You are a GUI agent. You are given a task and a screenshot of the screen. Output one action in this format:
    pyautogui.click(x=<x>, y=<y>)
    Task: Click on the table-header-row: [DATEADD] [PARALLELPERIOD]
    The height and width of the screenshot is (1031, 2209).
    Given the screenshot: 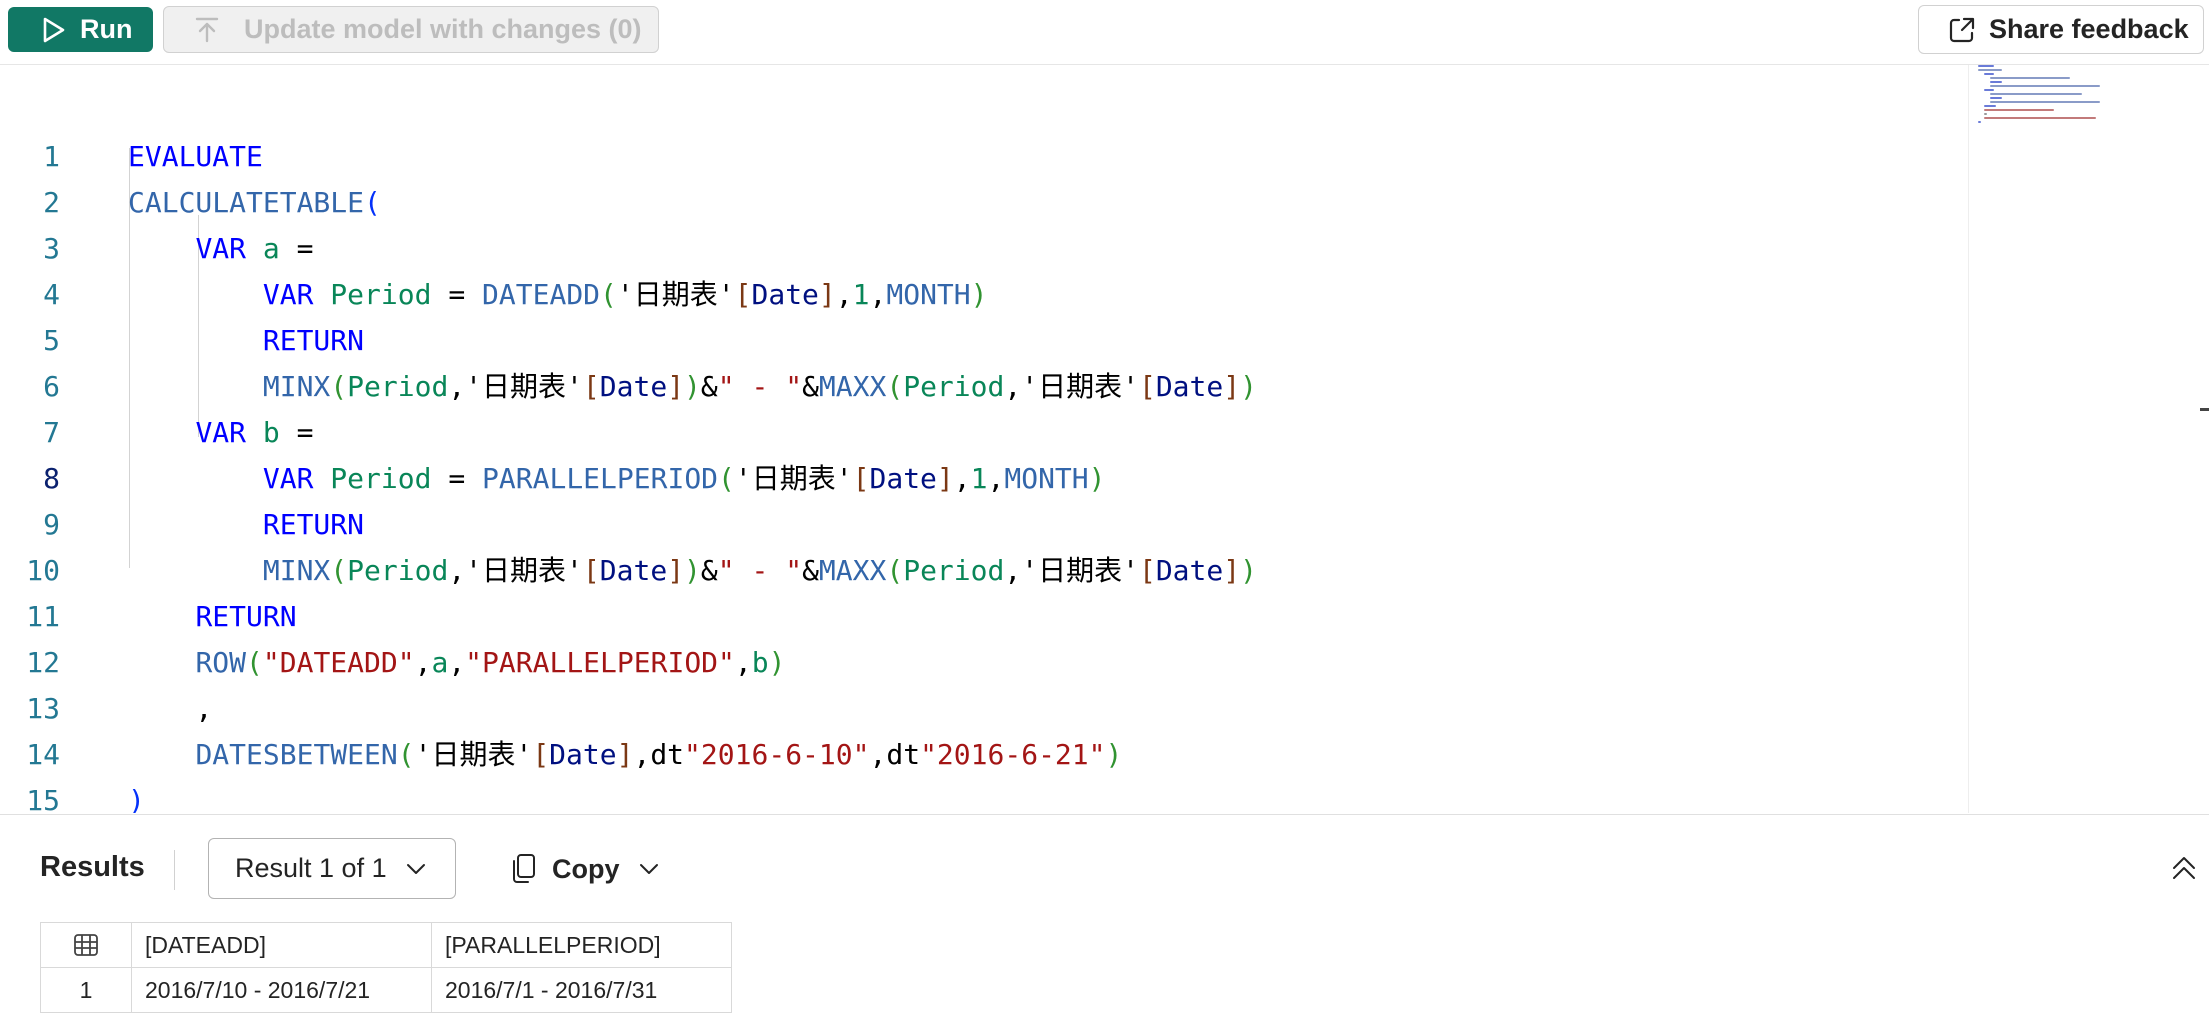 What is the action you would take?
    pyautogui.click(x=386, y=945)
    